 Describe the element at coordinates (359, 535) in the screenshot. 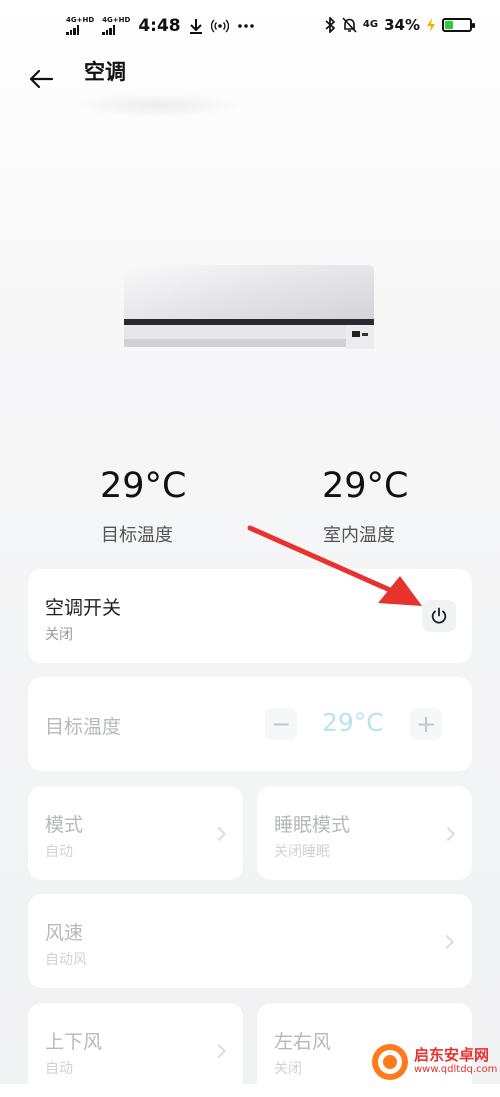

I see `indoor-temperature-label: 室内温度` at that location.